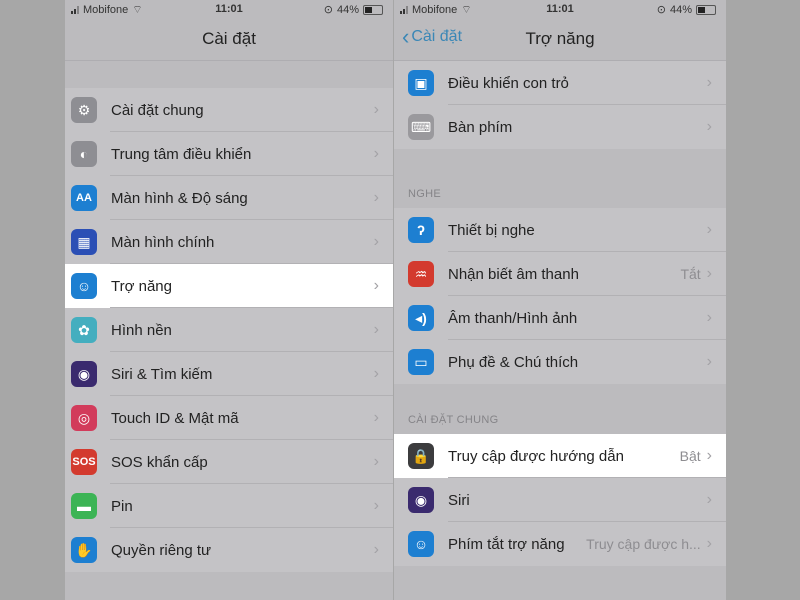 The width and height of the screenshot is (800, 600). Describe the element at coordinates (84, 462) in the screenshot. I see `sos-icon: SOS` at that location.